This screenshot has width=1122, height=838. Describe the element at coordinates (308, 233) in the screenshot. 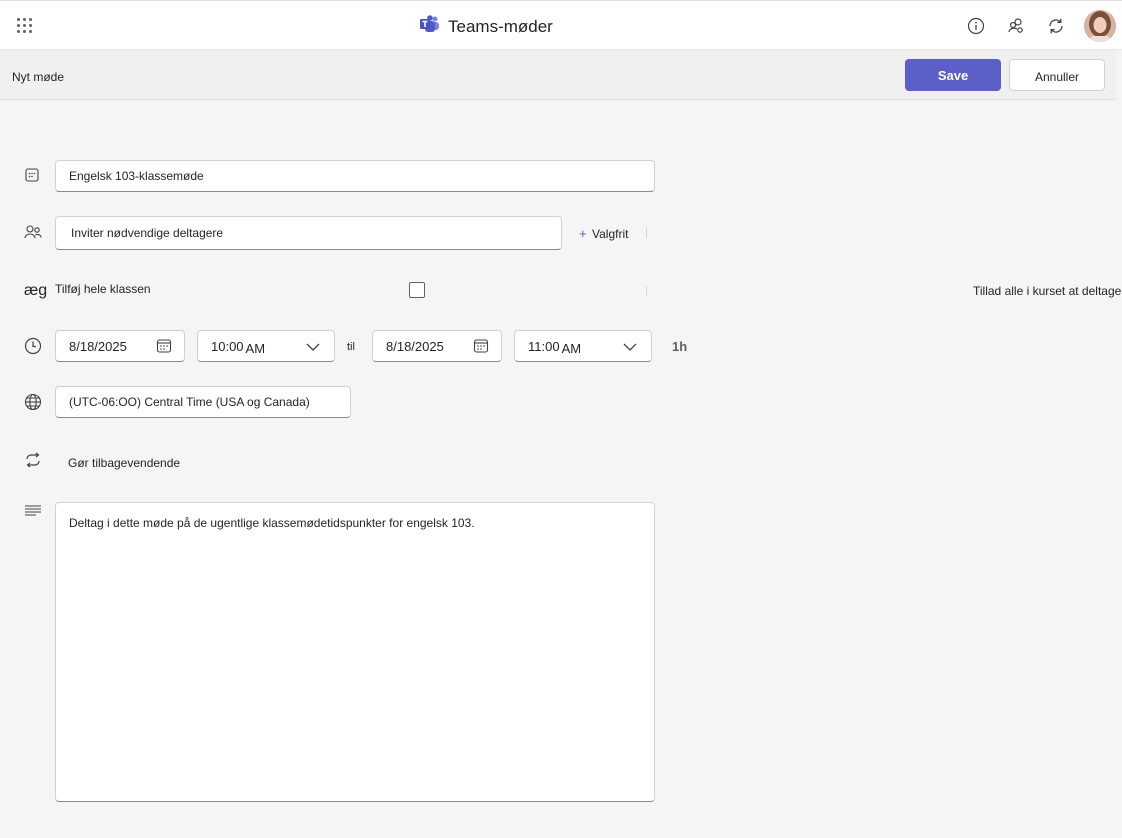

I see `attendees-input: Inviter nødvendige deltagere` at that location.